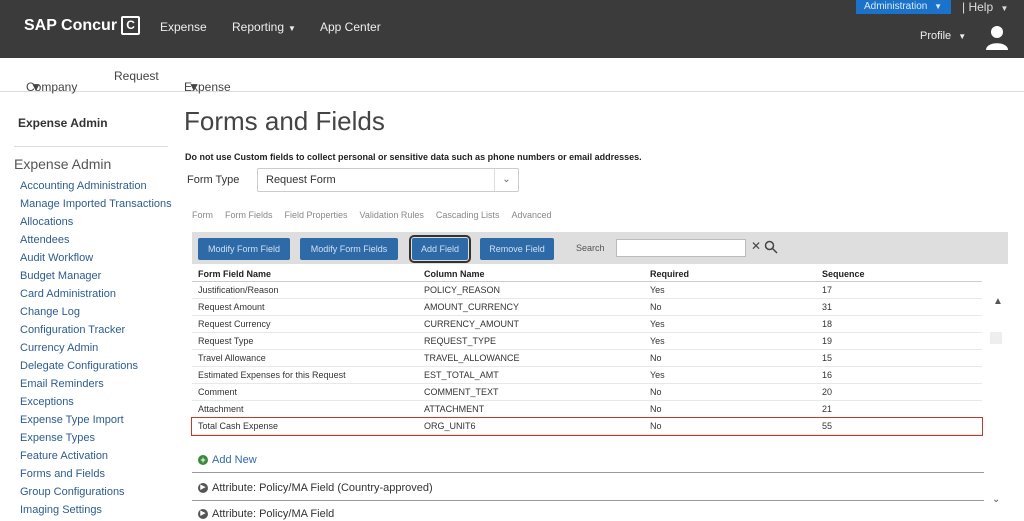 Image resolution: width=1024 pixels, height=521 pixels. What do you see at coordinates (264, 27) in the screenshot?
I see `nav-reporting: Reporting ▼` at bounding box center [264, 27].